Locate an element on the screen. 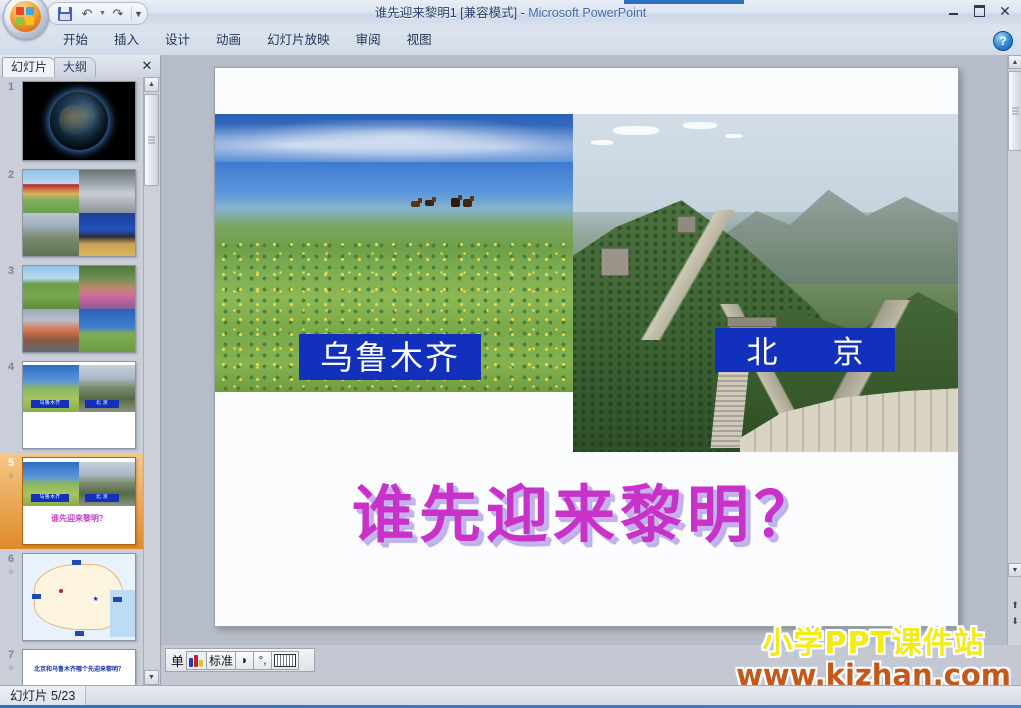 This screenshot has height=708, width=1021. thumbnail-slide-1: 1 is located at coordinates (71, 121).